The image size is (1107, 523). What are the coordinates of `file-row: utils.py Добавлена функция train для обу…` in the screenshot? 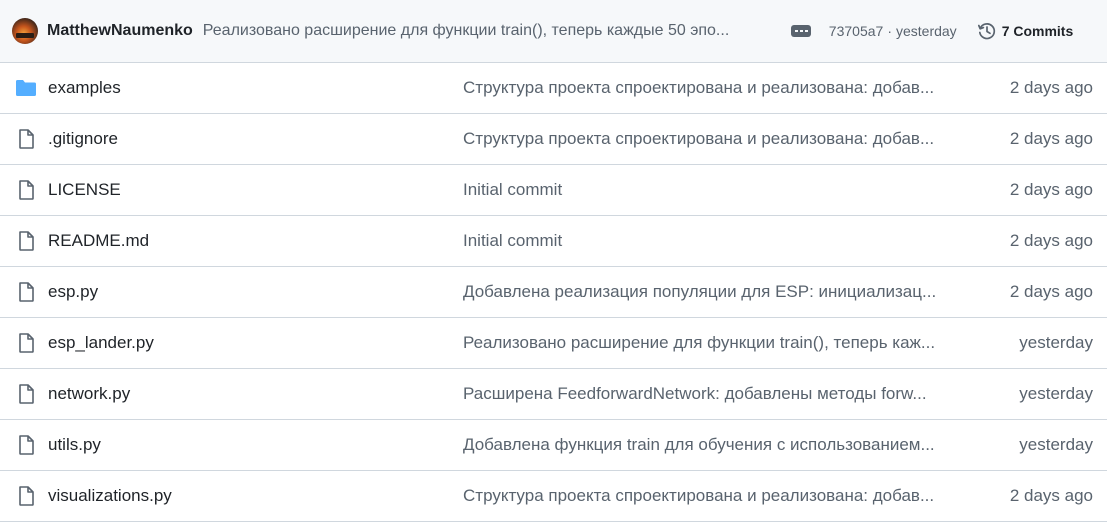 It's located at (553, 445).